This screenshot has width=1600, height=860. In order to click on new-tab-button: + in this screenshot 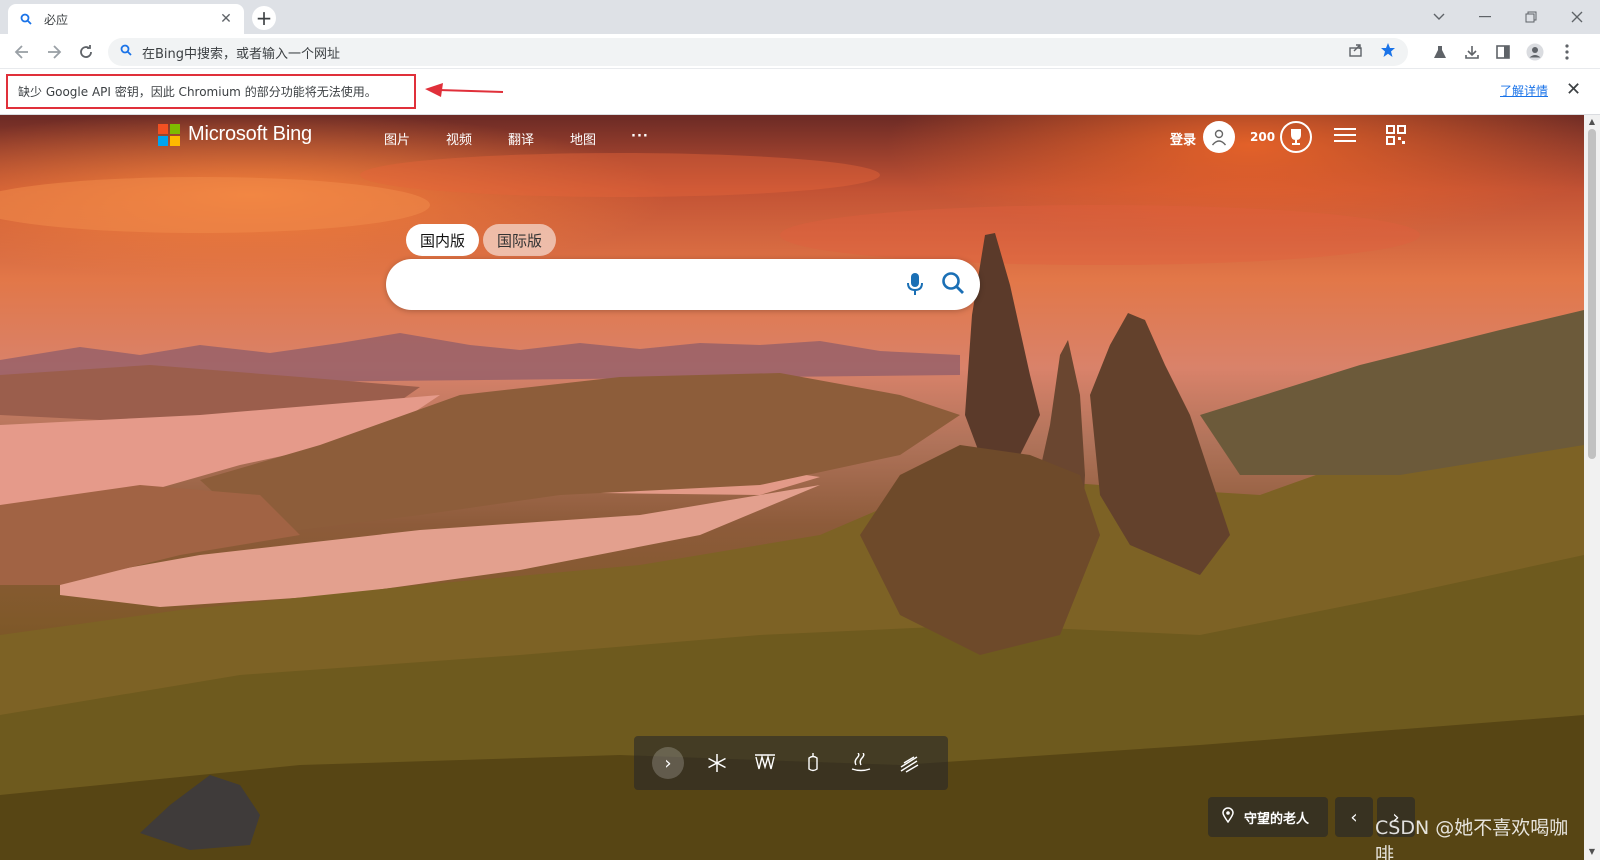, I will do `click(264, 18)`.